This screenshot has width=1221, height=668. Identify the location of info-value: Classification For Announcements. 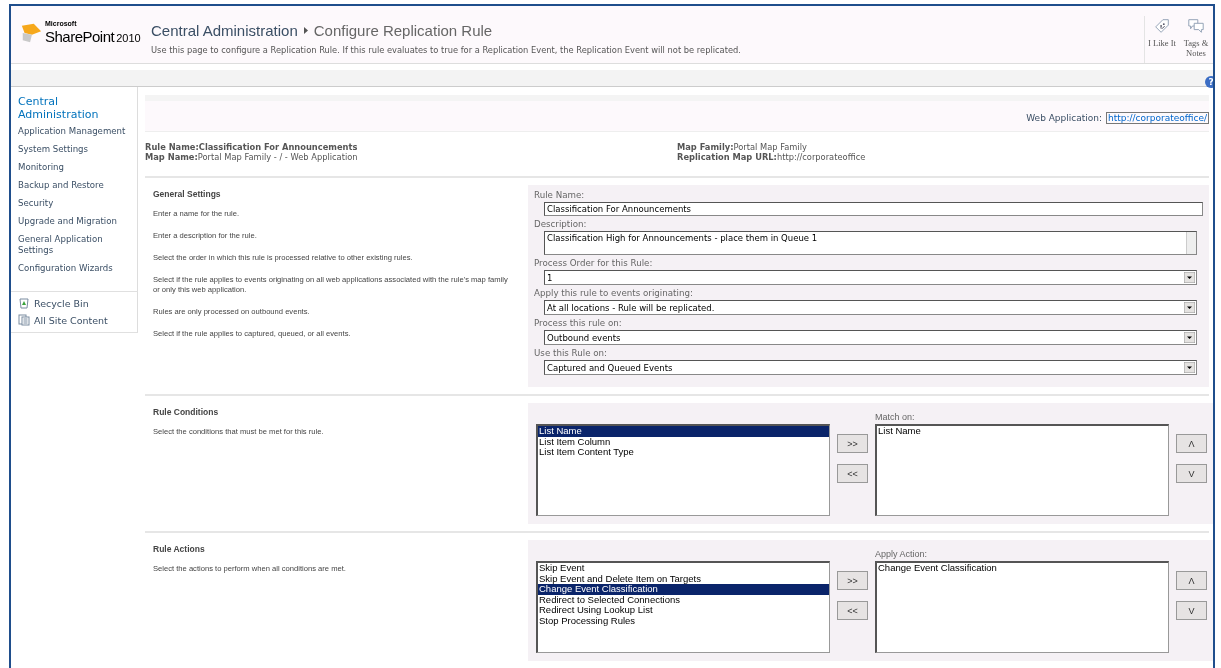
(278, 147).